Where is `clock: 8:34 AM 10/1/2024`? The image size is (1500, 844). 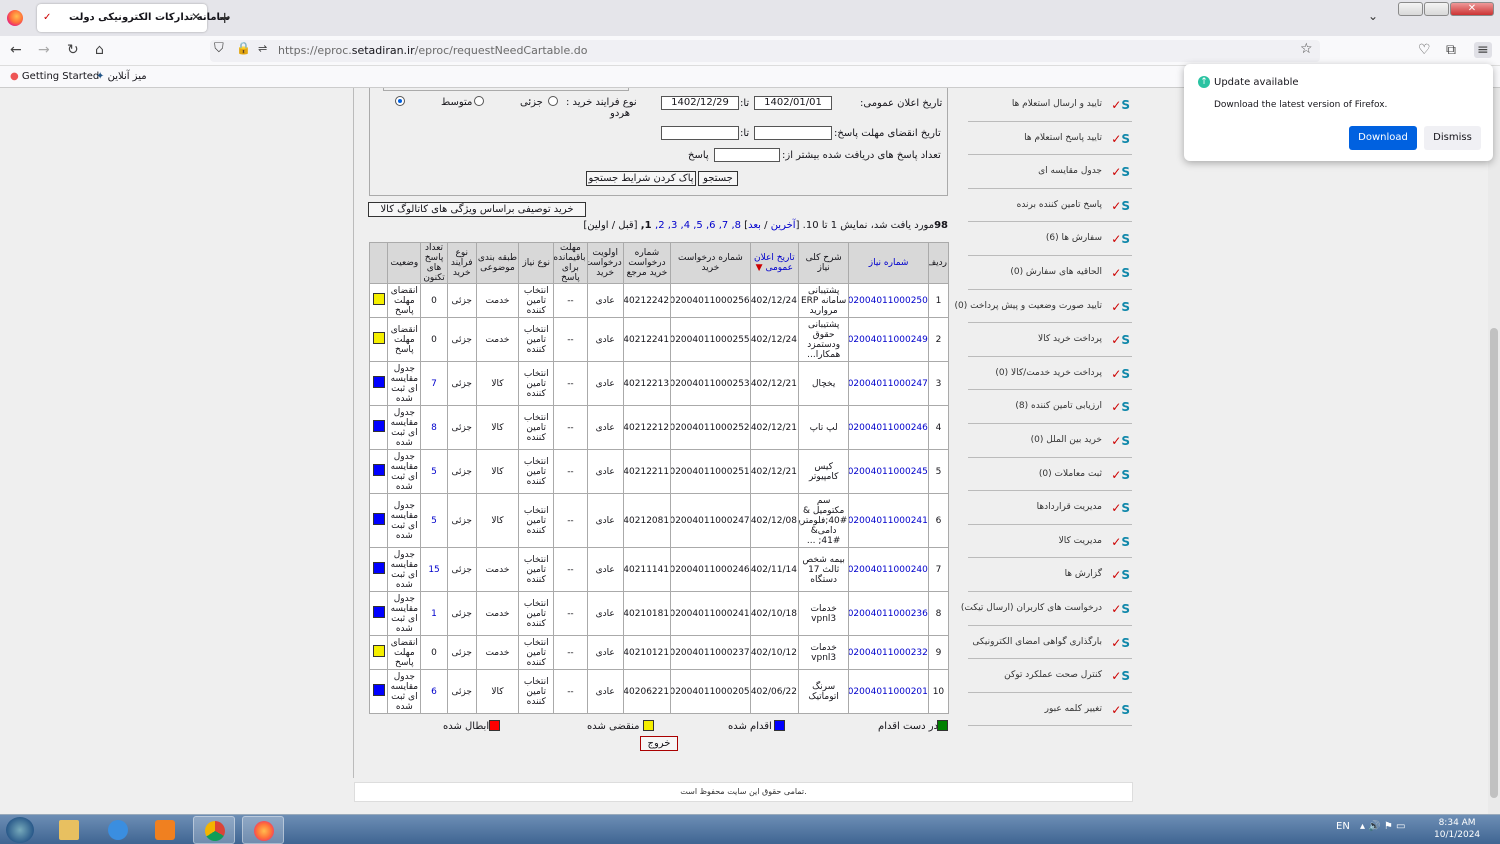 clock: 8:34 AM 10/1/2024 is located at coordinates (1457, 829).